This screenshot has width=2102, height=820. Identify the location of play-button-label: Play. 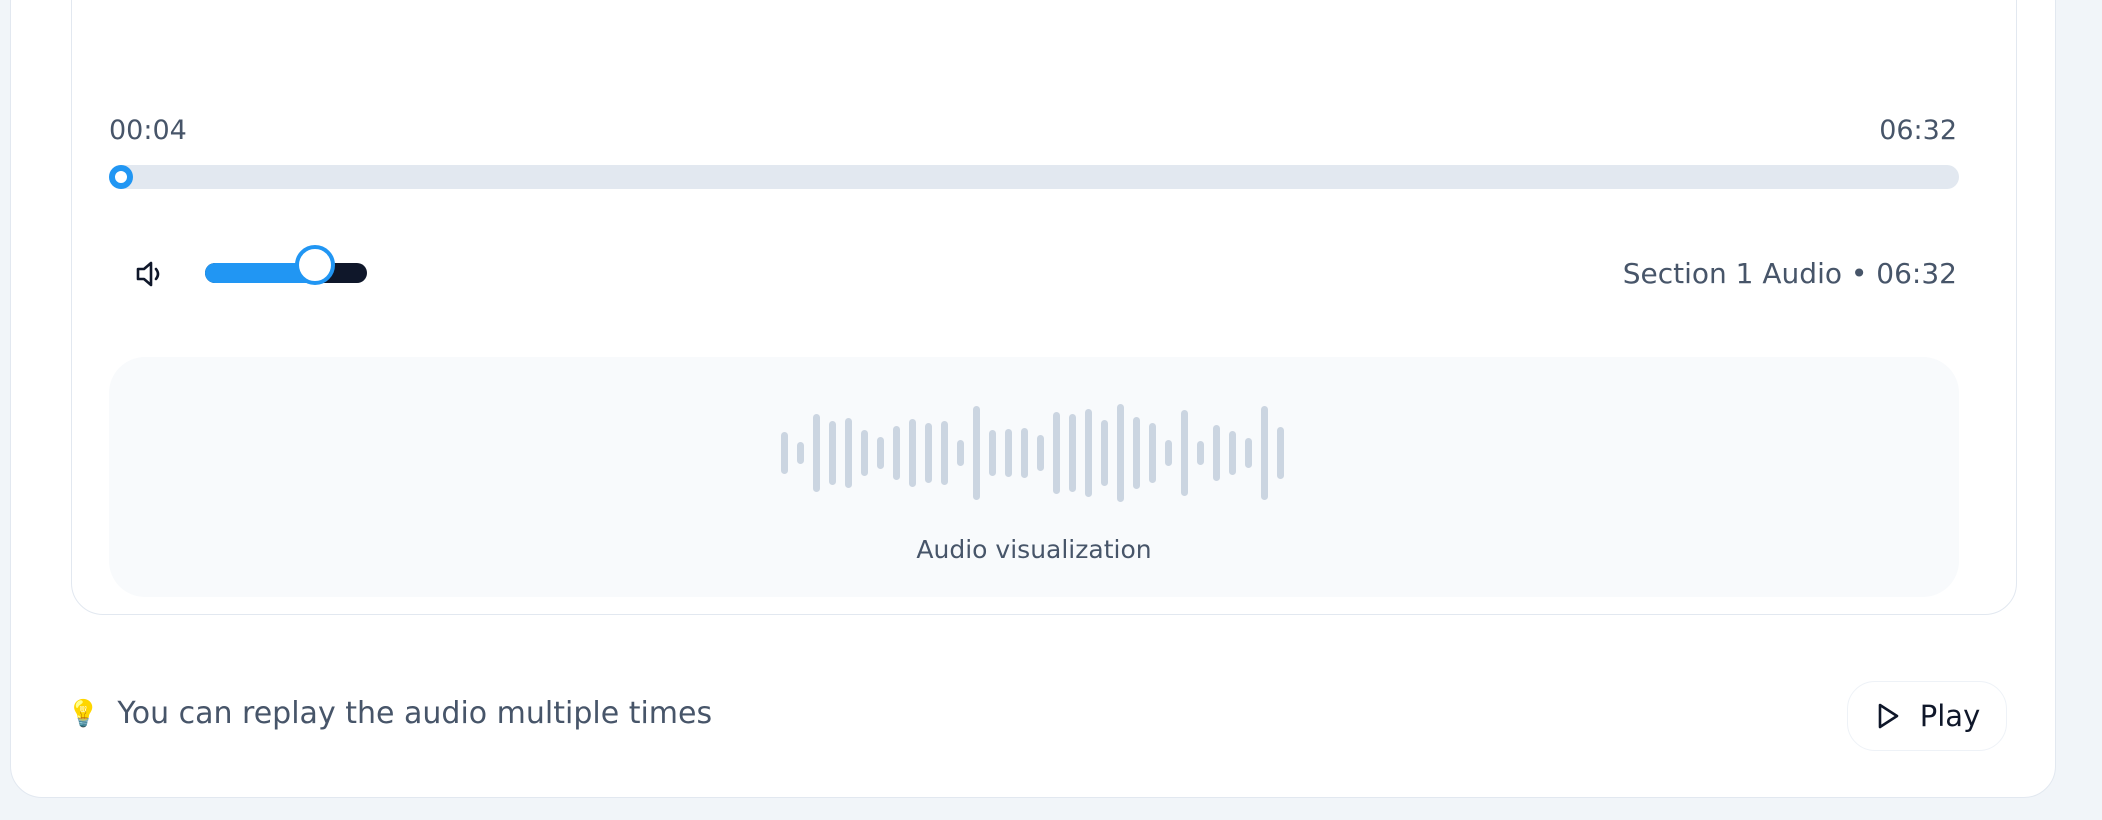
(1950, 716).